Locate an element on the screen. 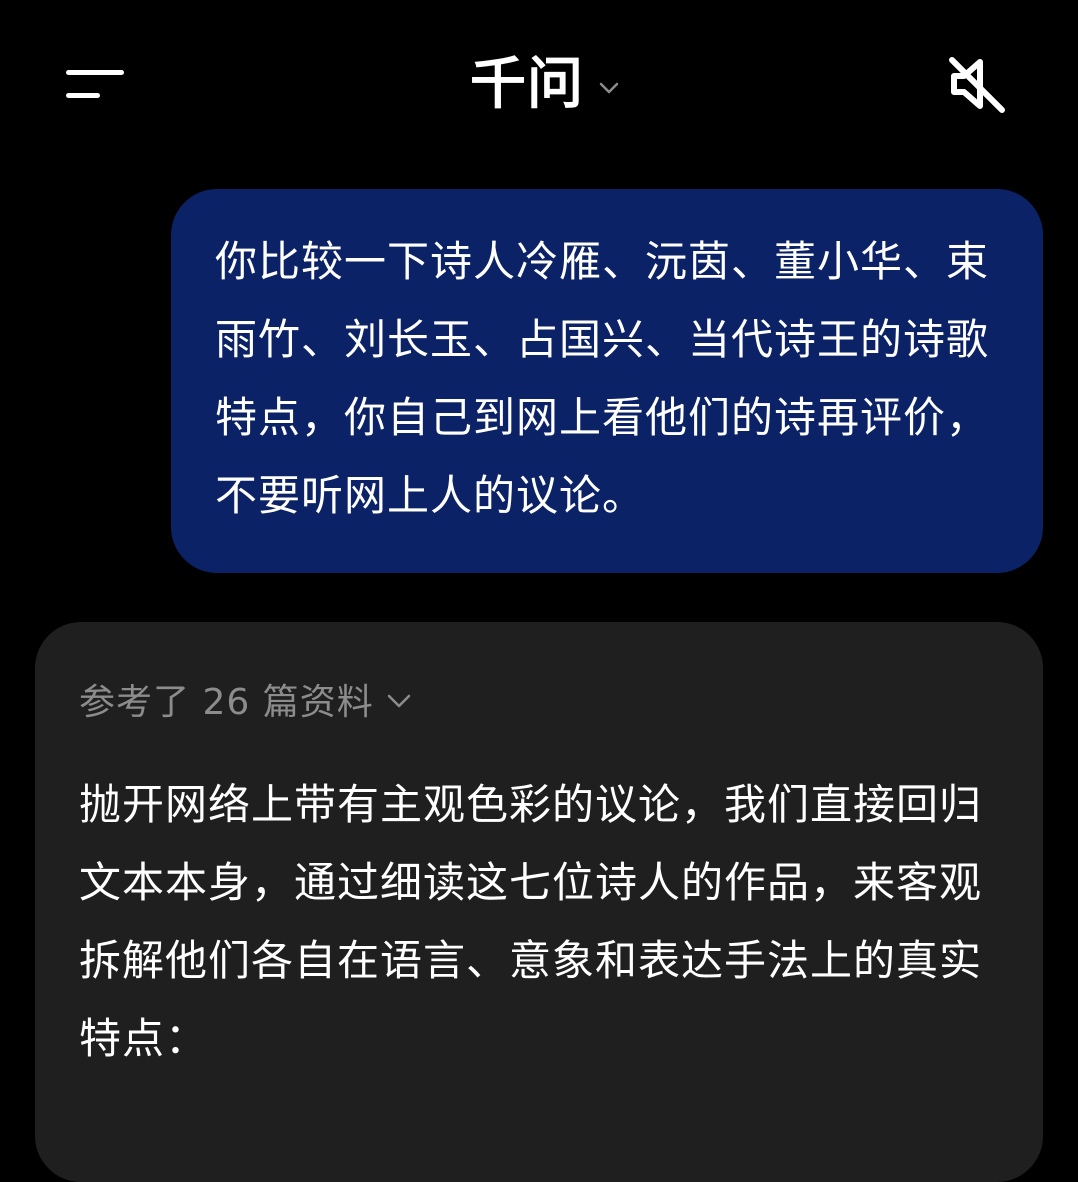 Image resolution: width=1078 pixels, height=1182 pixels. menu-button is located at coordinates (95, 84).